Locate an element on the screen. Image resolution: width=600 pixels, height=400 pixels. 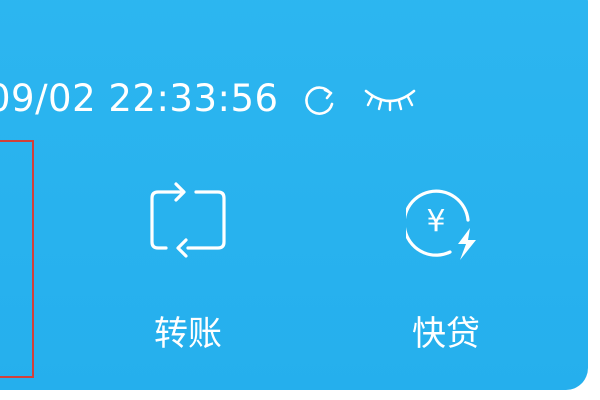
update-timestamp: 09/02 22:33:56 is located at coordinates (139, 98).